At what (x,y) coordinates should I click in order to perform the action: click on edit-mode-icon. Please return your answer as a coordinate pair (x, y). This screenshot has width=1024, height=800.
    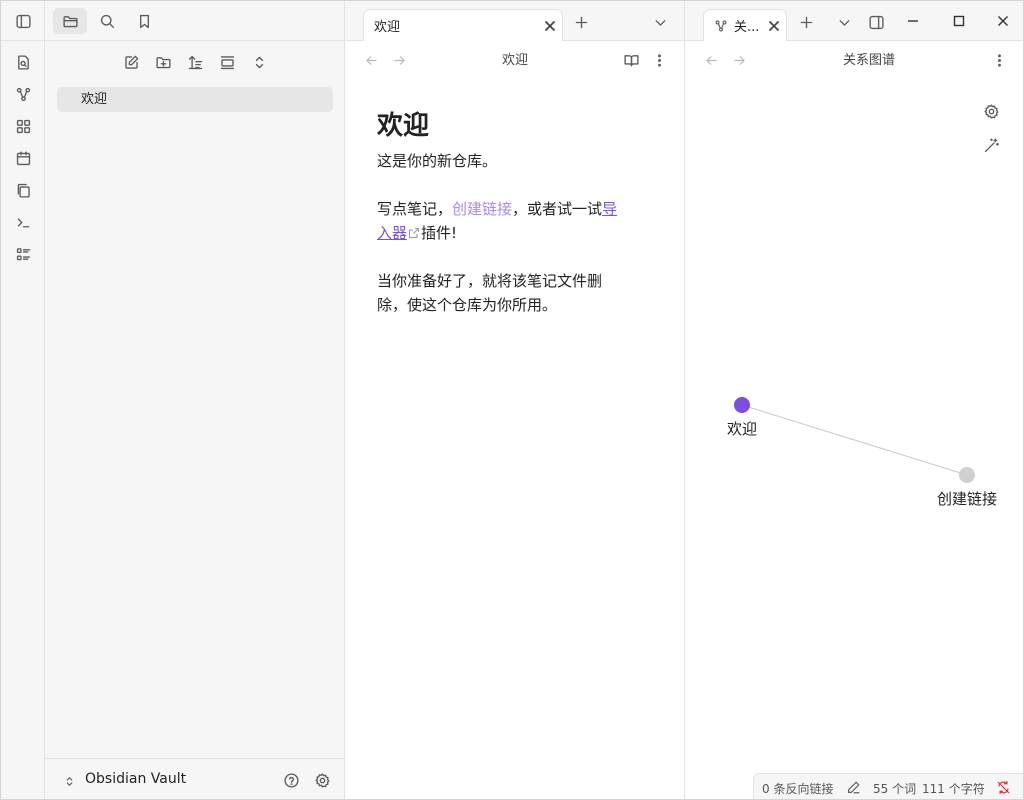
    Looking at the image, I should click on (853, 787).